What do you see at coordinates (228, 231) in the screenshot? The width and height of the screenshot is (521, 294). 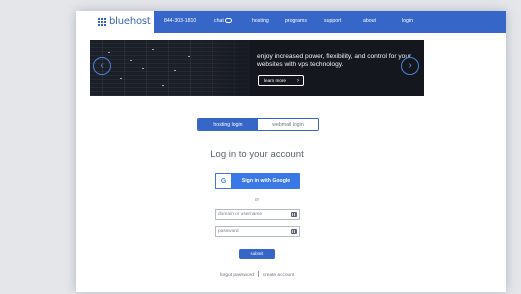 I see `password-placeholder: password` at bounding box center [228, 231].